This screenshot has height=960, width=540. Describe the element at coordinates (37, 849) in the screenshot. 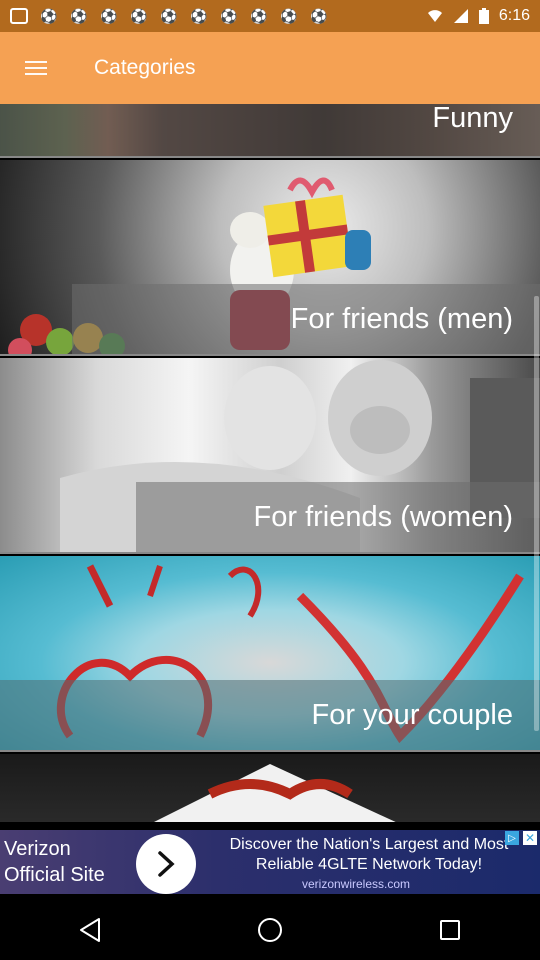

I see `ad-brand-line1: Verizon` at that location.